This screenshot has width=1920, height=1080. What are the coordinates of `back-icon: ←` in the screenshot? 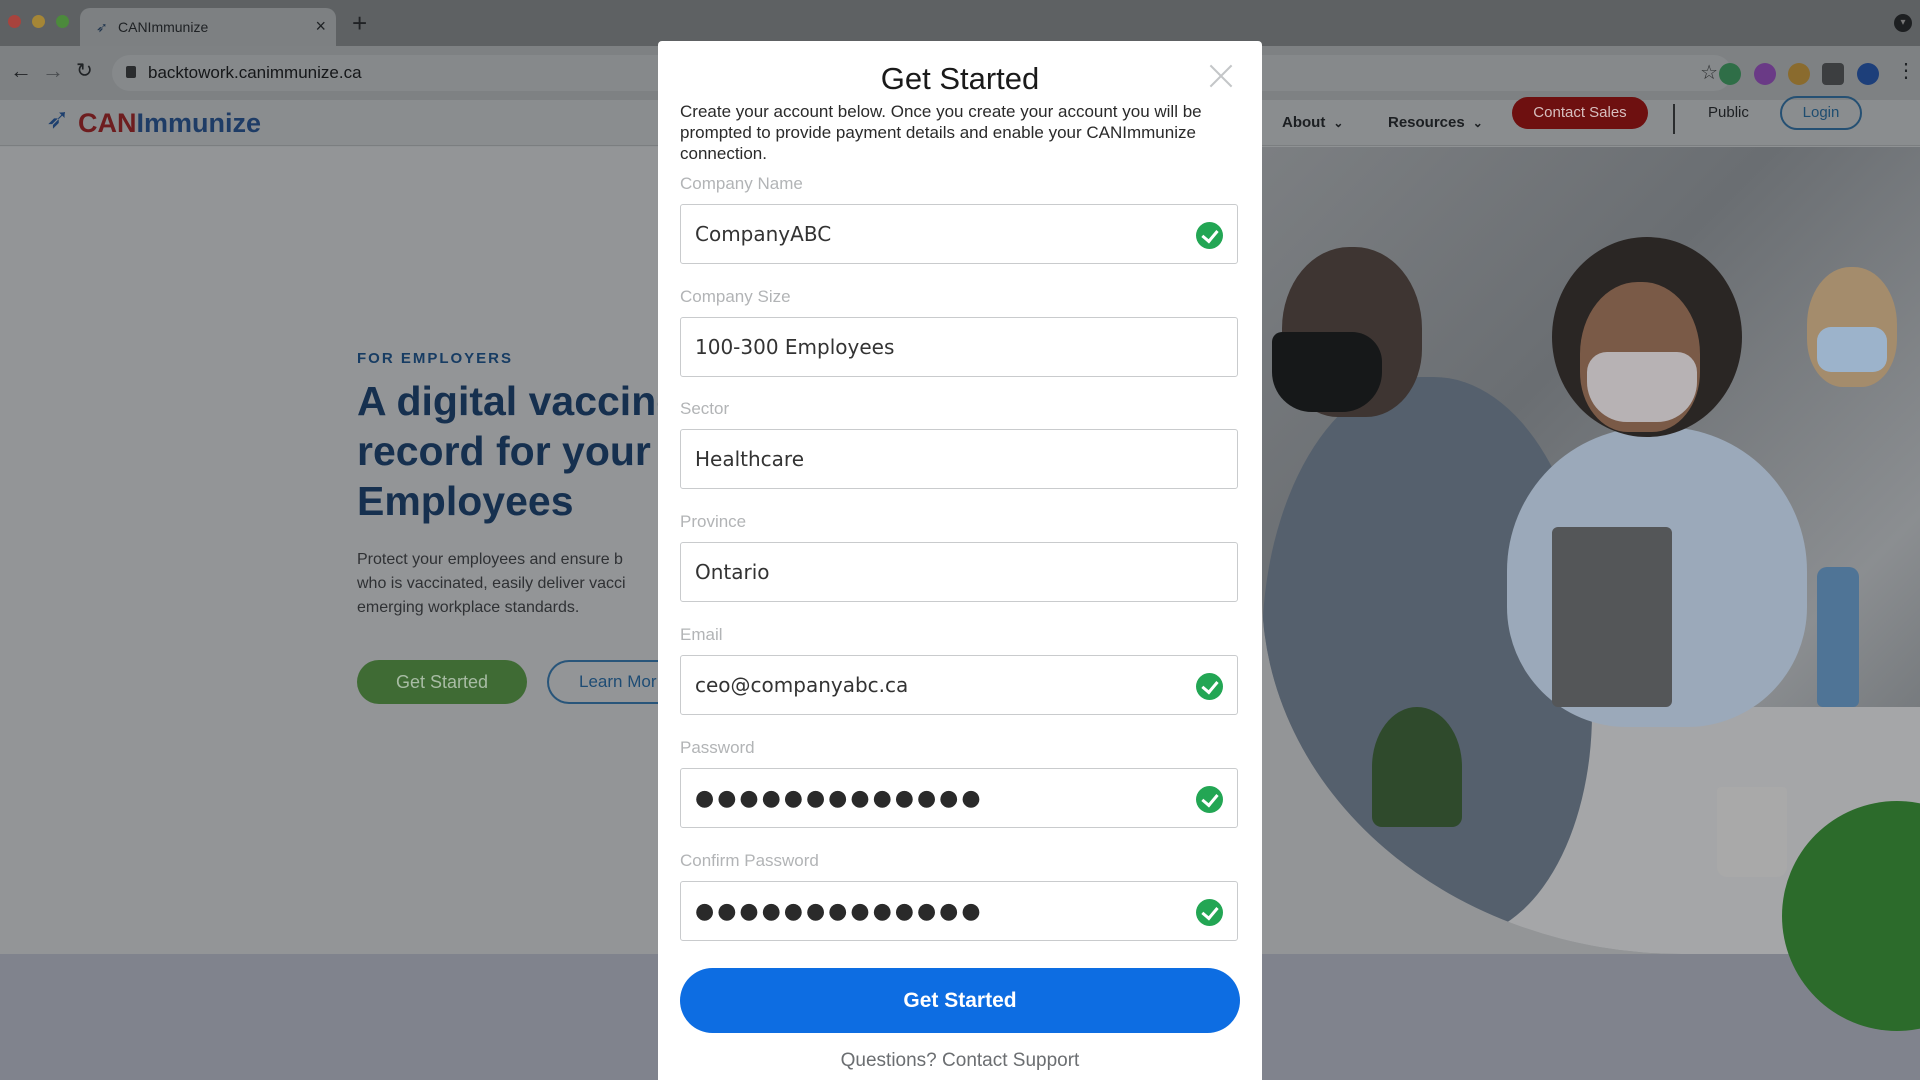 It's located at (21, 71).